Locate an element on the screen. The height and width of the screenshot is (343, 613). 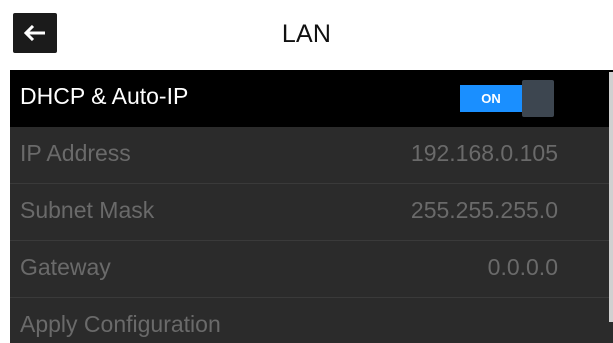
apply-configuration-row: Apply Configuration is located at coordinates (311, 320).